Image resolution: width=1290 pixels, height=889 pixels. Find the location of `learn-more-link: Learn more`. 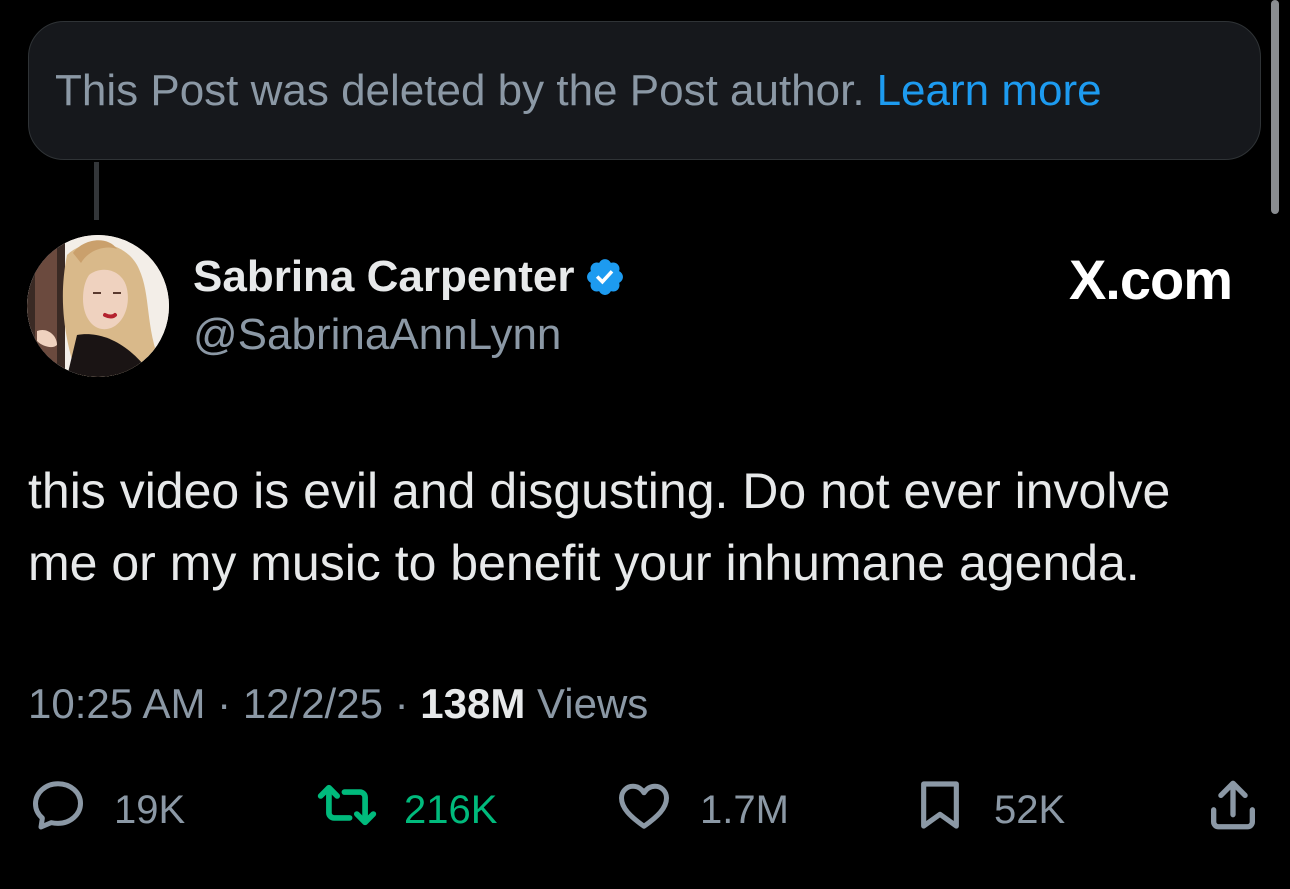

learn-more-link: Learn more is located at coordinates (989, 91).